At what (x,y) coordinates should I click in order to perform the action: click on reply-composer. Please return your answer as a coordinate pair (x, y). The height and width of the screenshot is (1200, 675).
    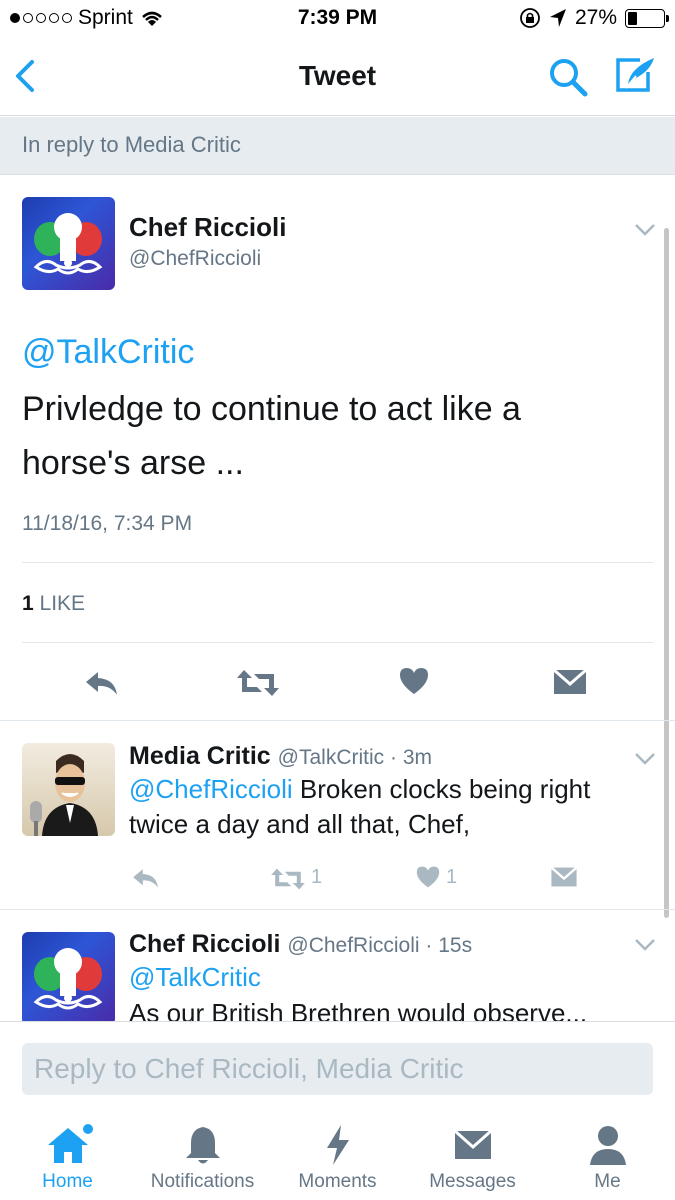
    Looking at the image, I should click on (337, 1062).